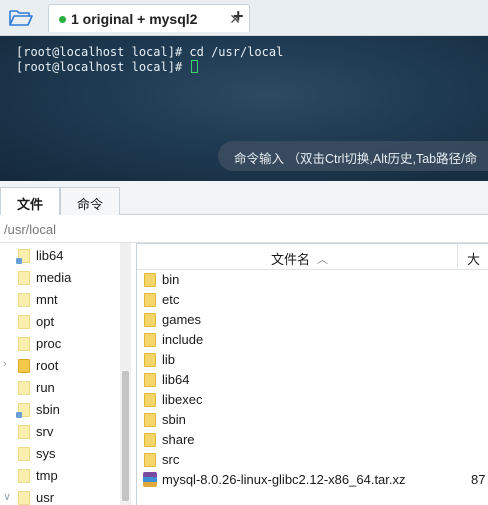 This screenshot has width=488, height=505. Describe the element at coordinates (182, 399) in the screenshot. I see `file-name: libexec` at that location.